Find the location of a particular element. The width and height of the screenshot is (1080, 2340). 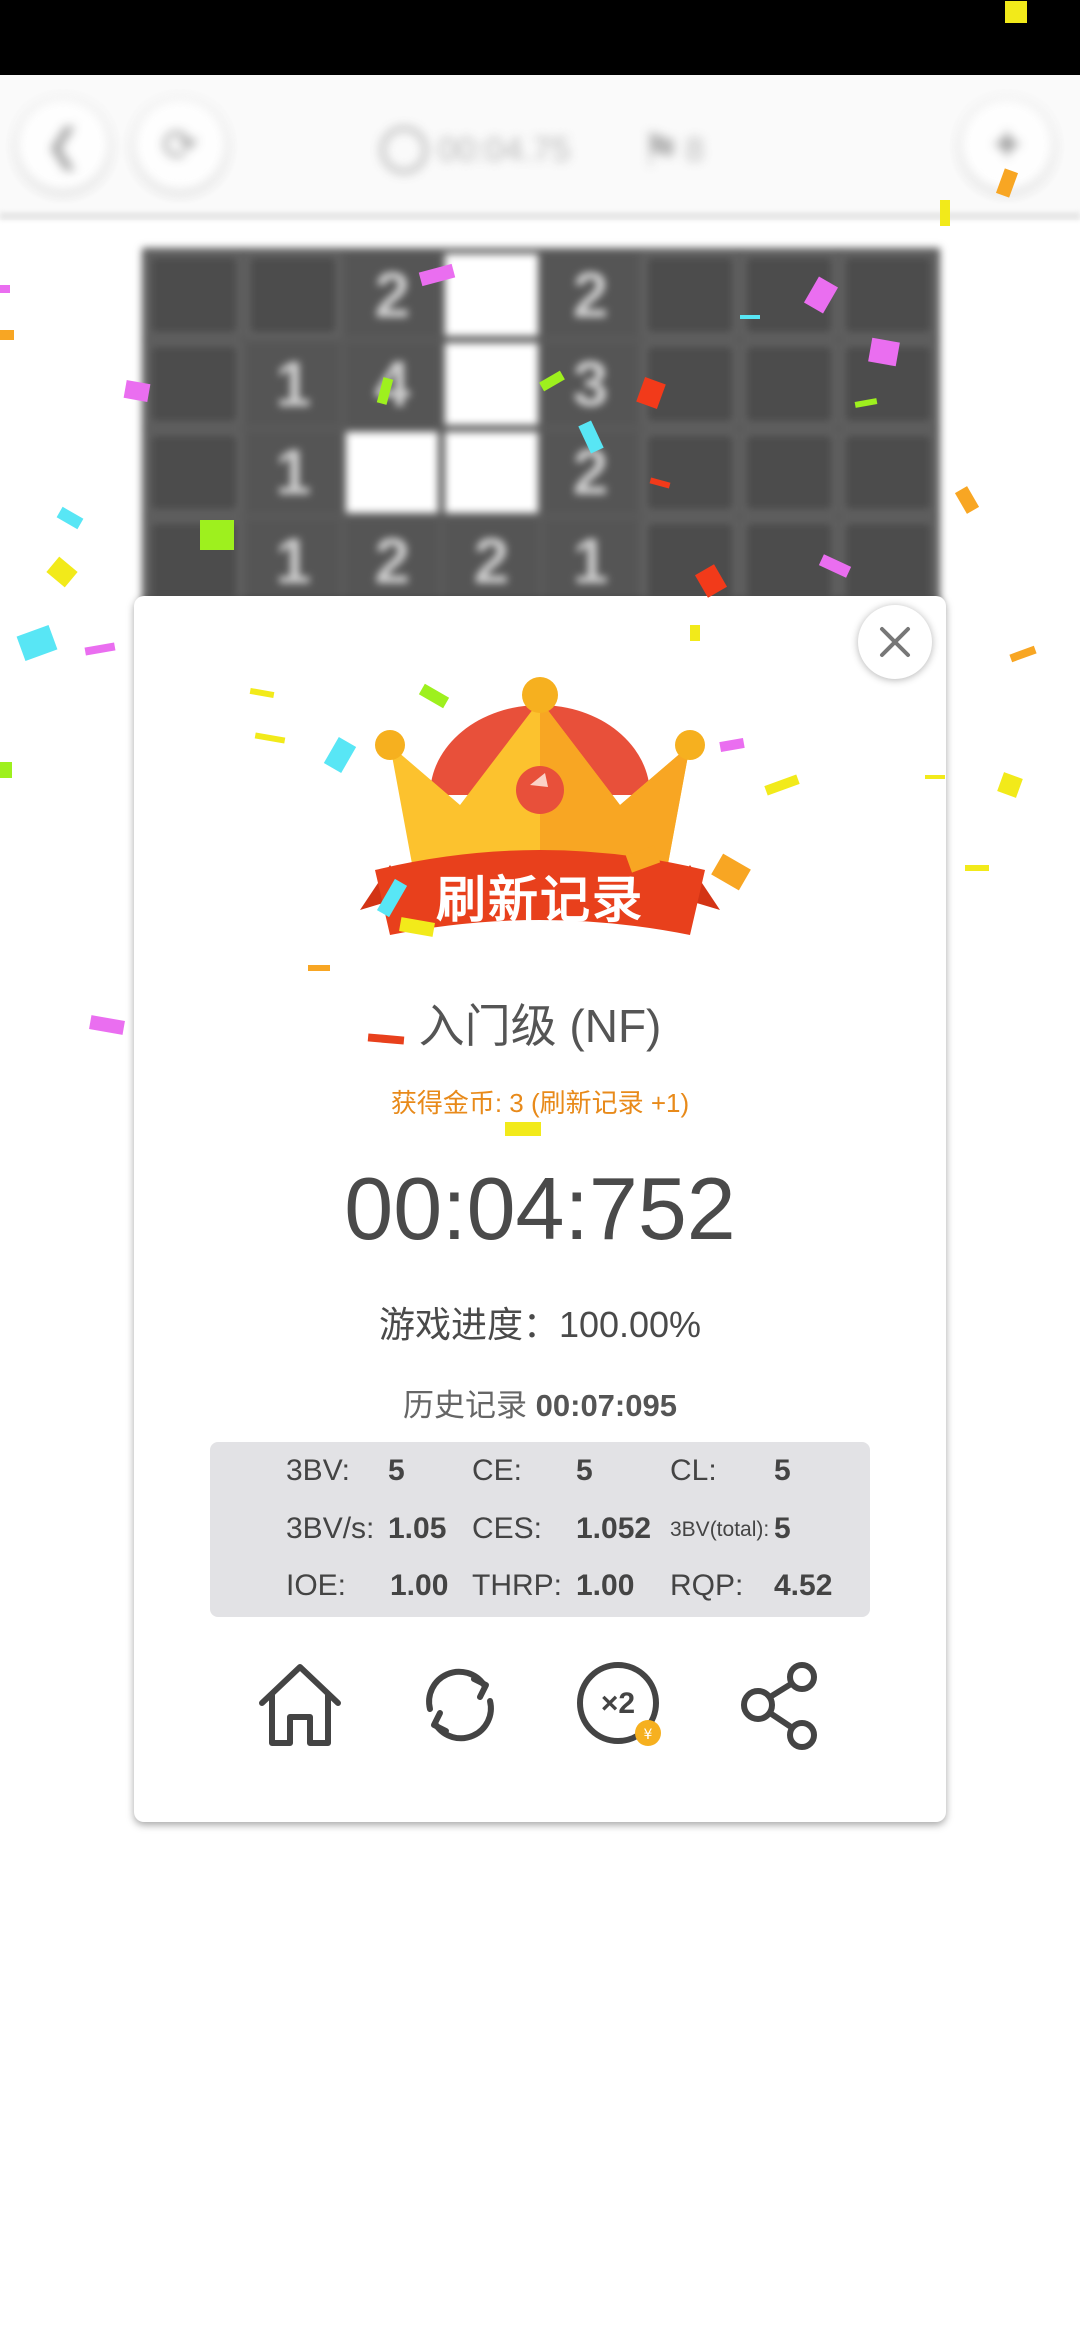

board-cell: 3 is located at coordinates (590, 383).